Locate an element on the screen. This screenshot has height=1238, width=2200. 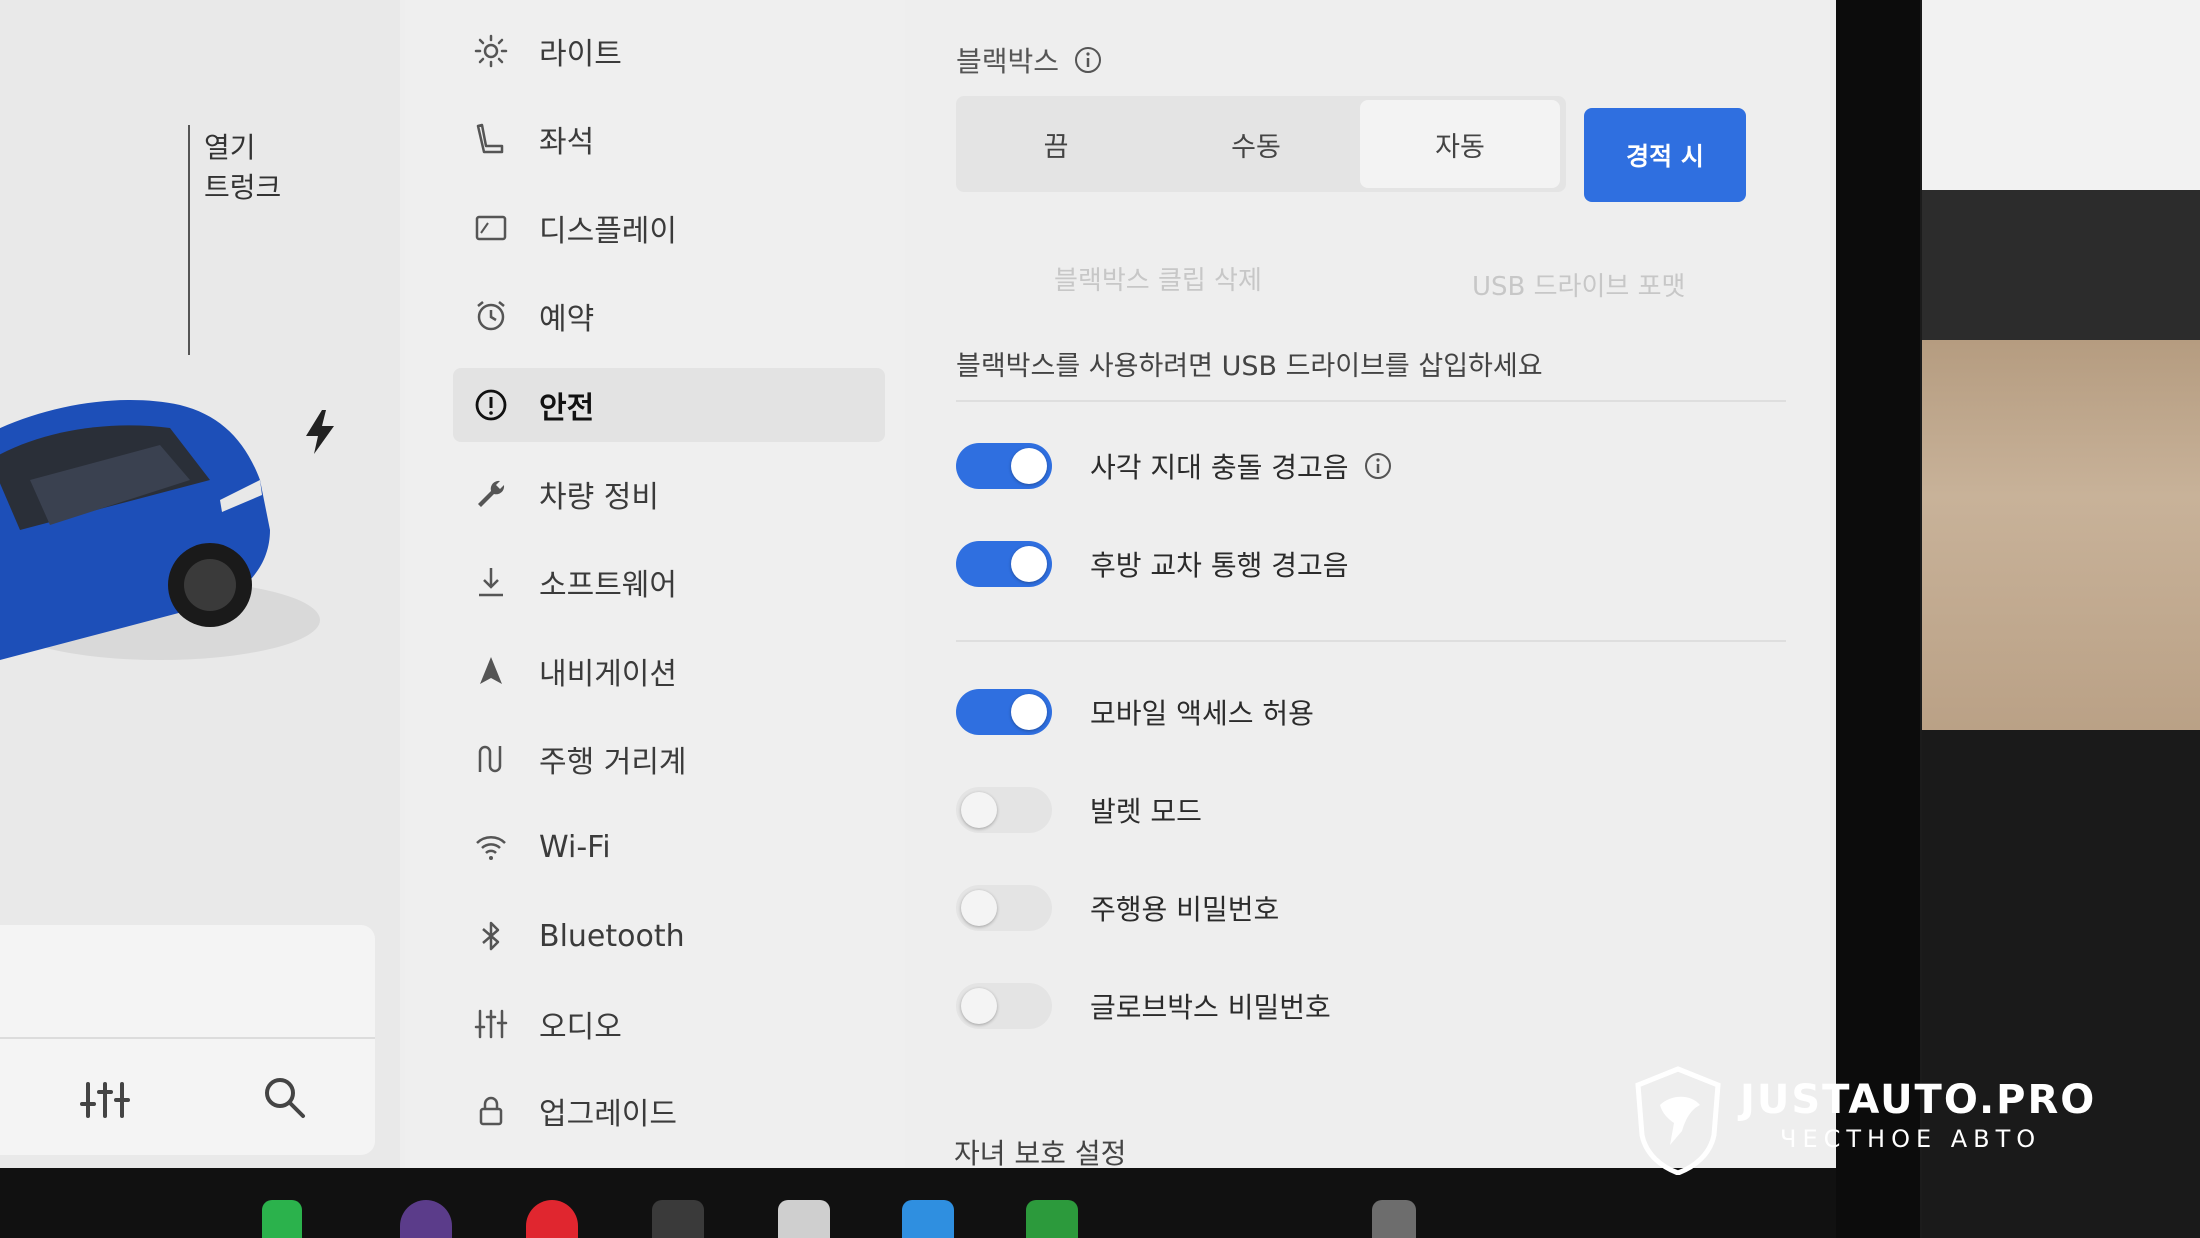
menu-label: 차량 정비 is located at coordinates (599, 497).